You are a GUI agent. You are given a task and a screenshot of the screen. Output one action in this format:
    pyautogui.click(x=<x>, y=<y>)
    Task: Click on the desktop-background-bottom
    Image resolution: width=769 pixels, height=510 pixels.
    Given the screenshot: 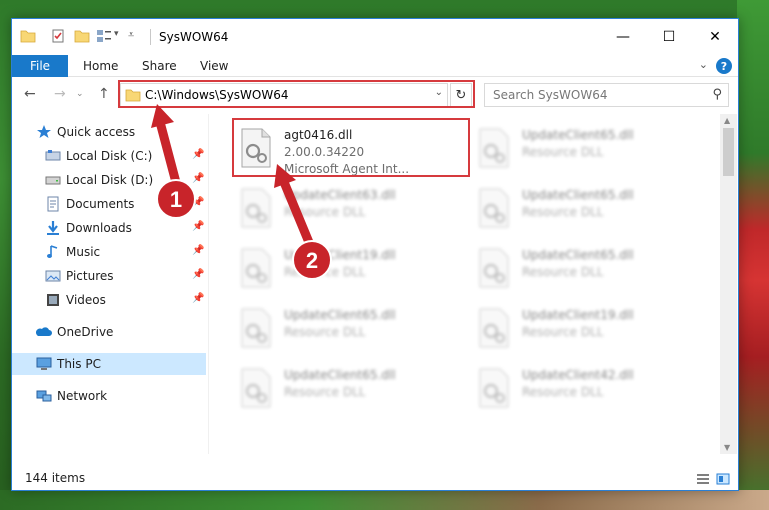 What is the action you would take?
    pyautogui.click(x=384, y=500)
    